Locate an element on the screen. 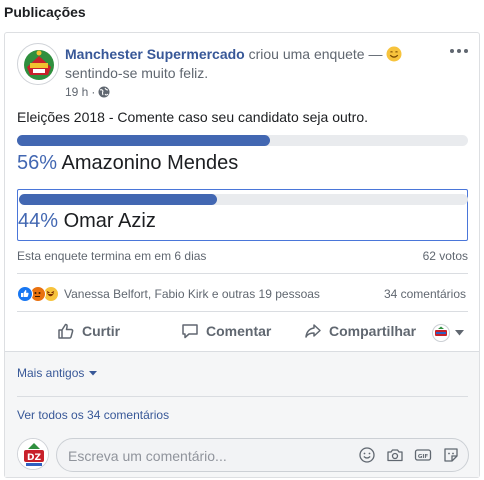  page-identity-selector is located at coordinates (448, 333).